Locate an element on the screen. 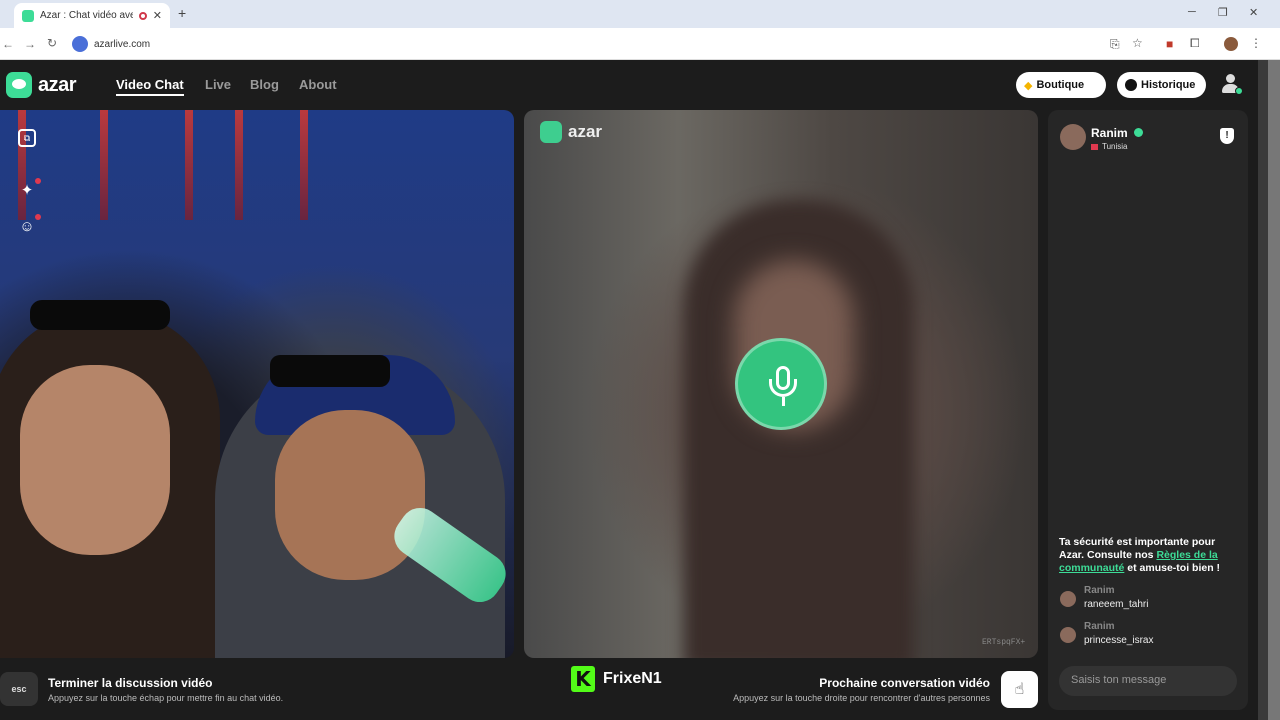 This screenshot has width=1280, height=720. chat-panel is located at coordinates (1148, 410).